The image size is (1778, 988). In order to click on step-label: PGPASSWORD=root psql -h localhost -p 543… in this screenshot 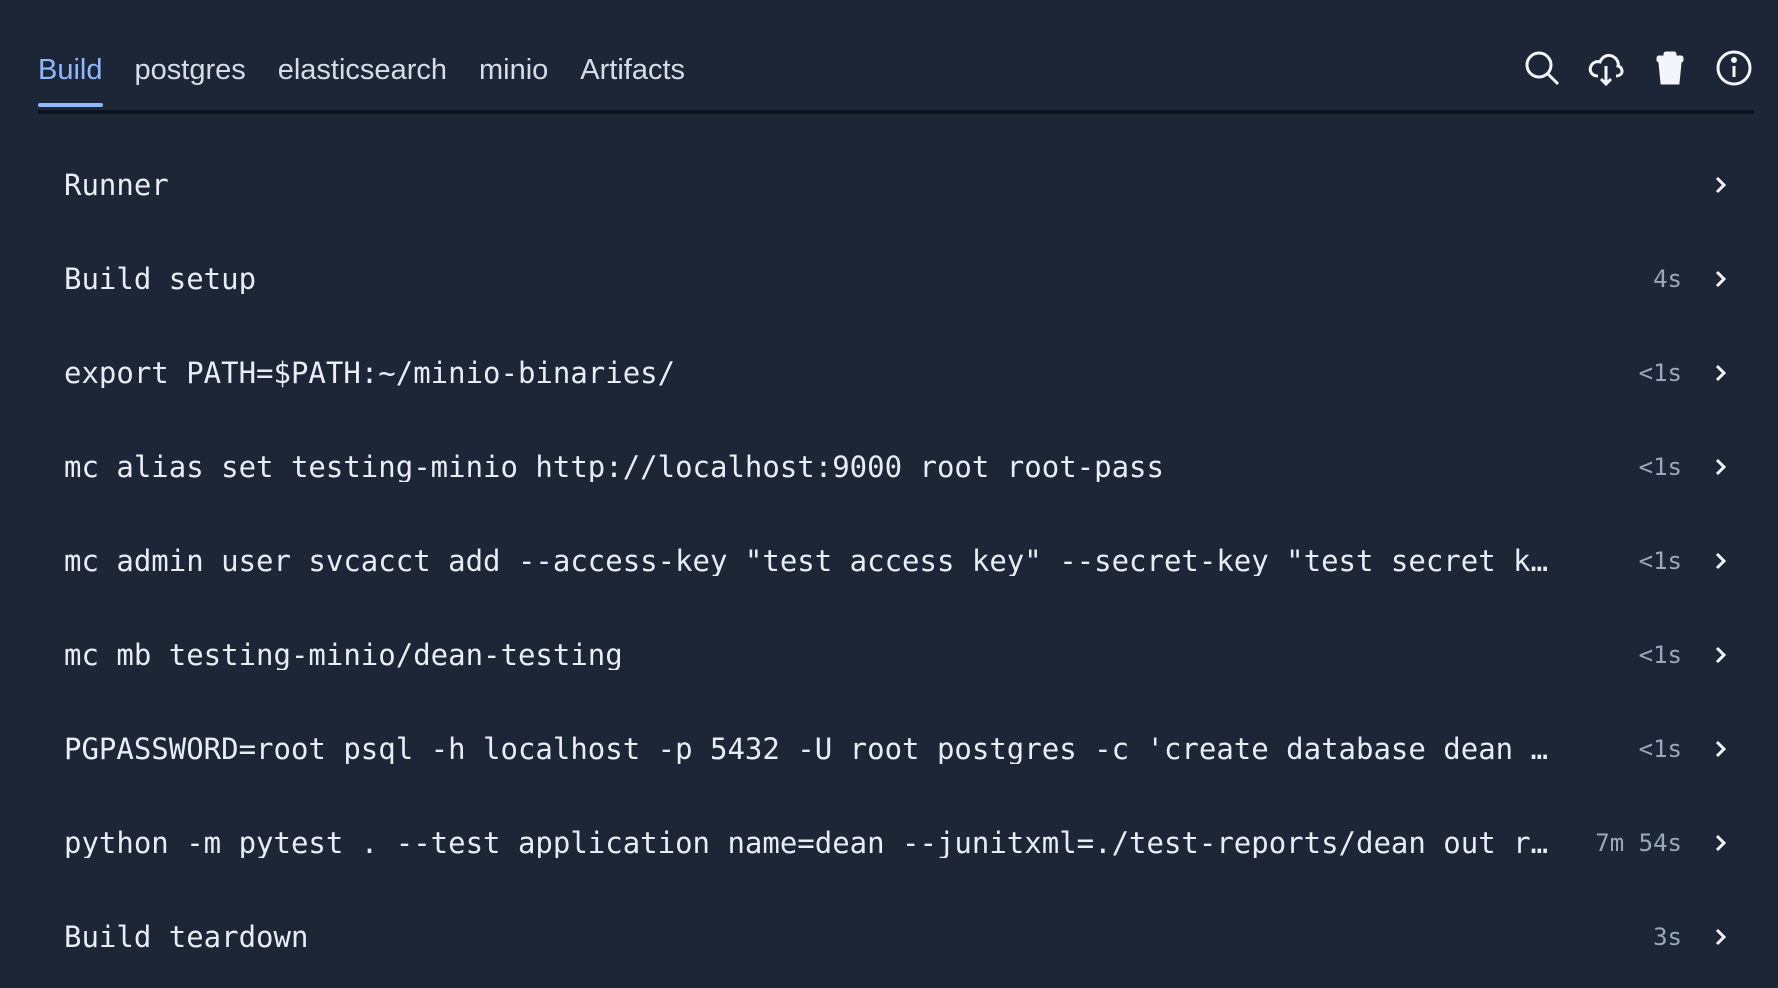, I will do `click(809, 749)`.